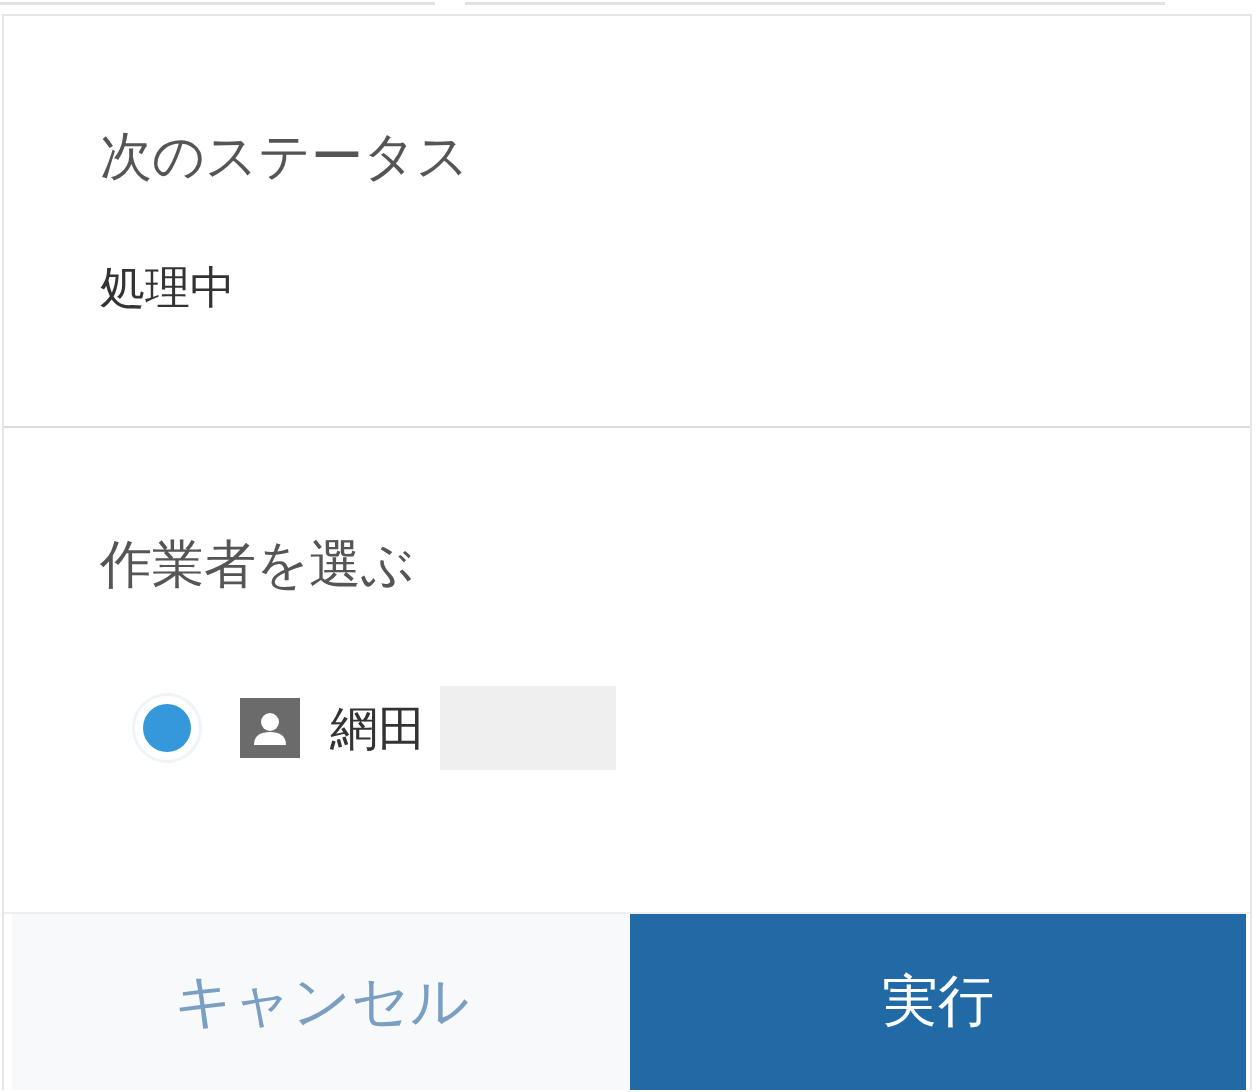 The height and width of the screenshot is (1092, 1256). What do you see at coordinates (378, 728) in the screenshot?
I see `user-name: 網田` at bounding box center [378, 728].